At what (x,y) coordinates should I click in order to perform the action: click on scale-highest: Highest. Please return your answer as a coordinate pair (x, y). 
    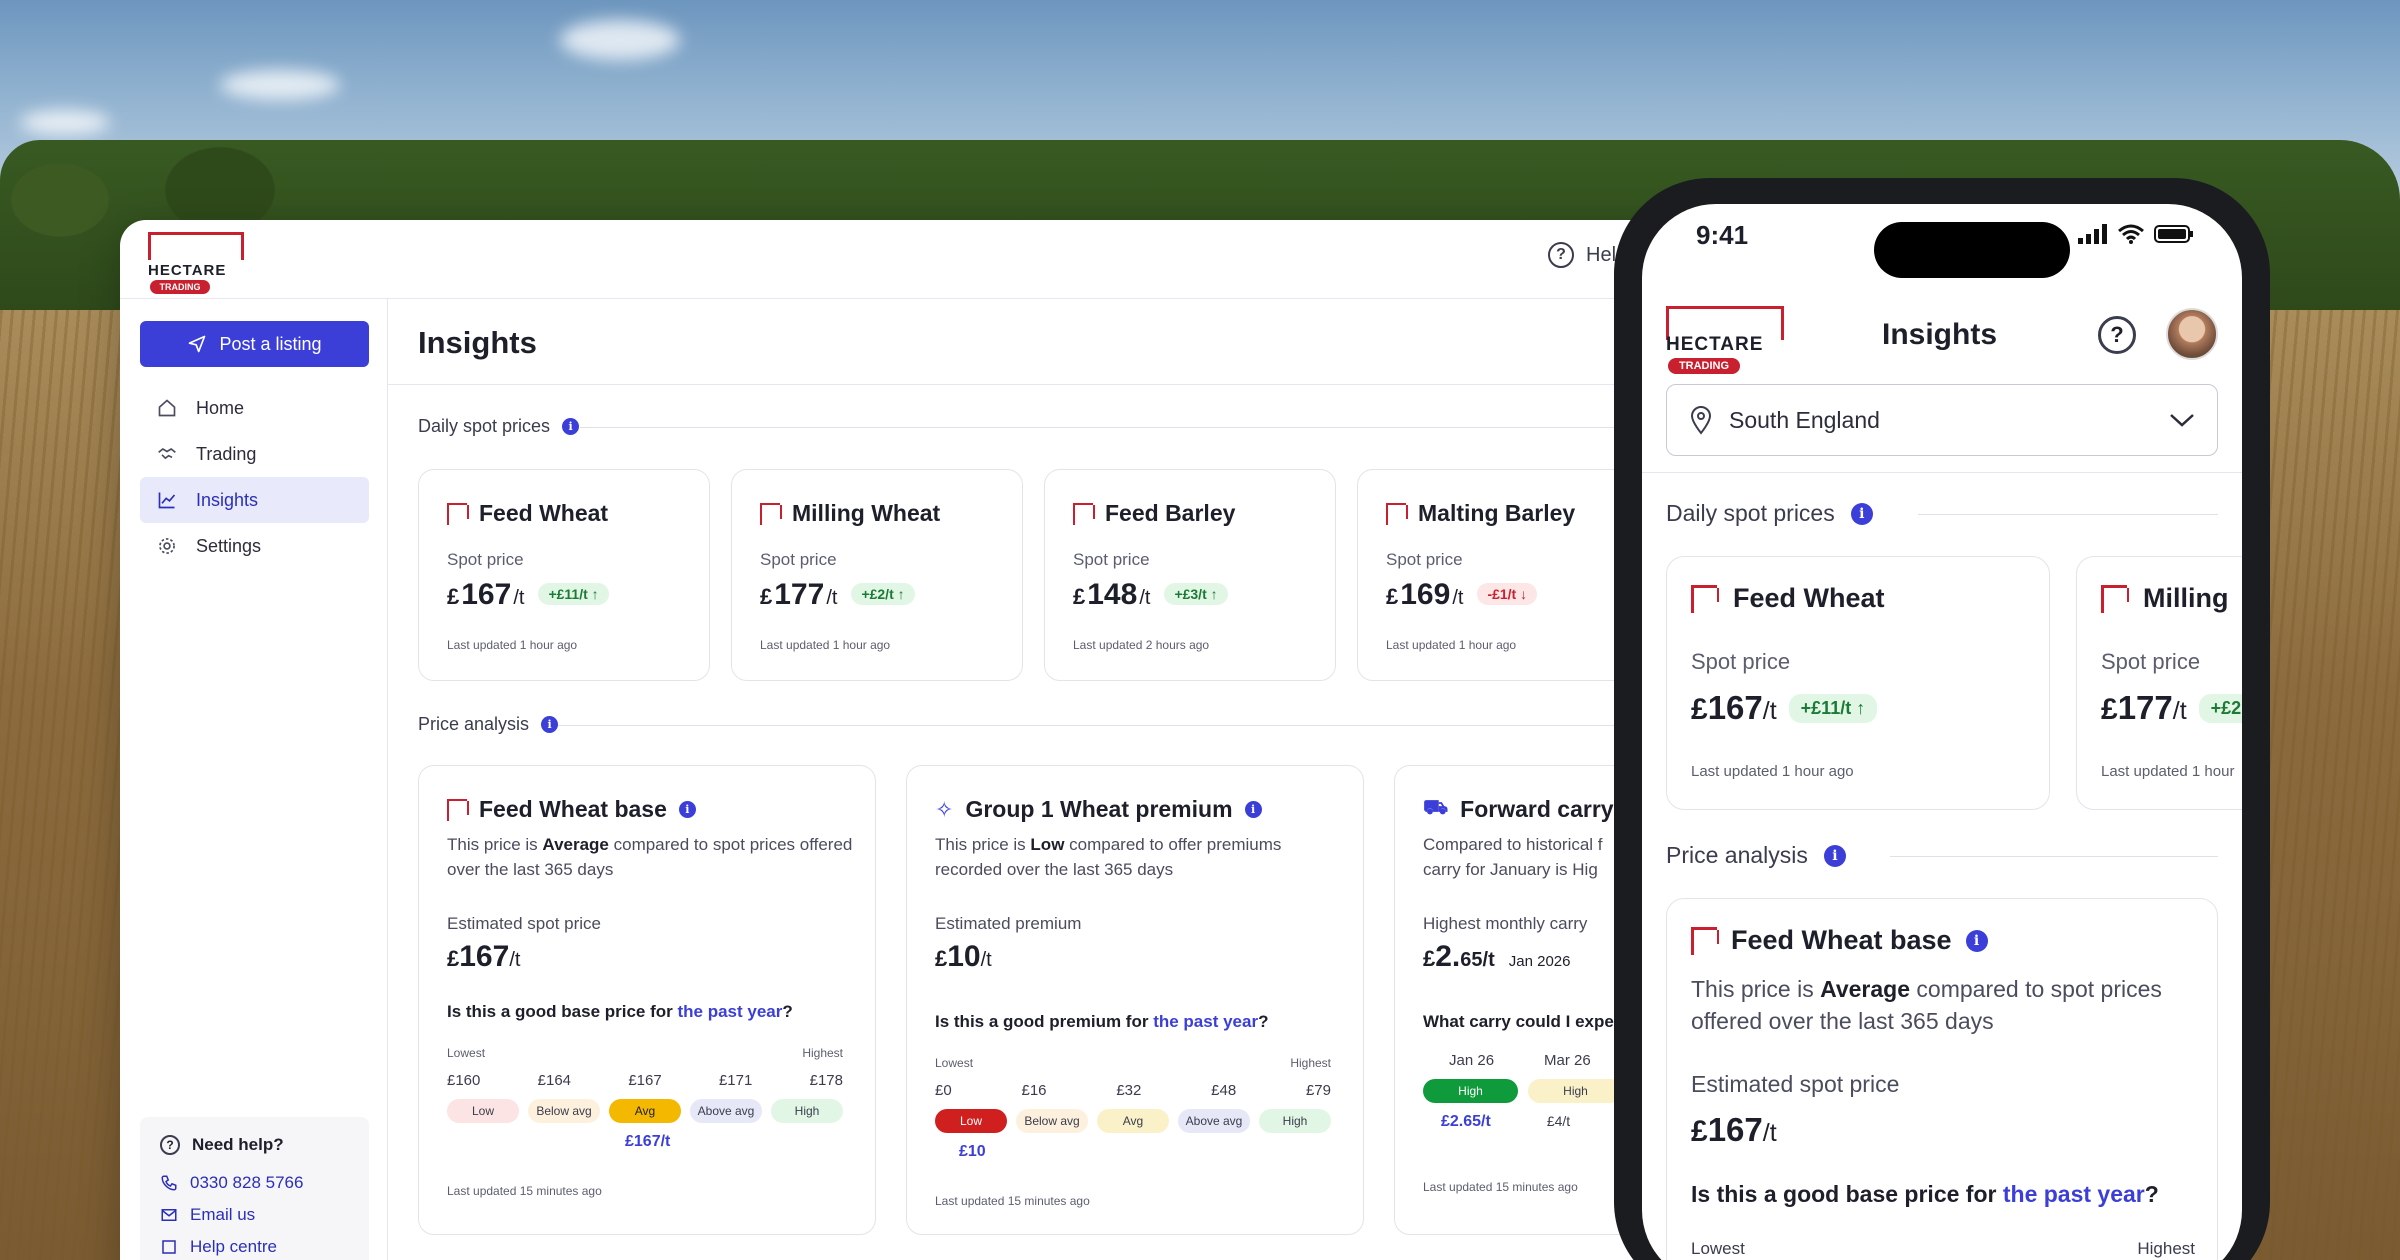
    Looking at the image, I should click on (2166, 1248).